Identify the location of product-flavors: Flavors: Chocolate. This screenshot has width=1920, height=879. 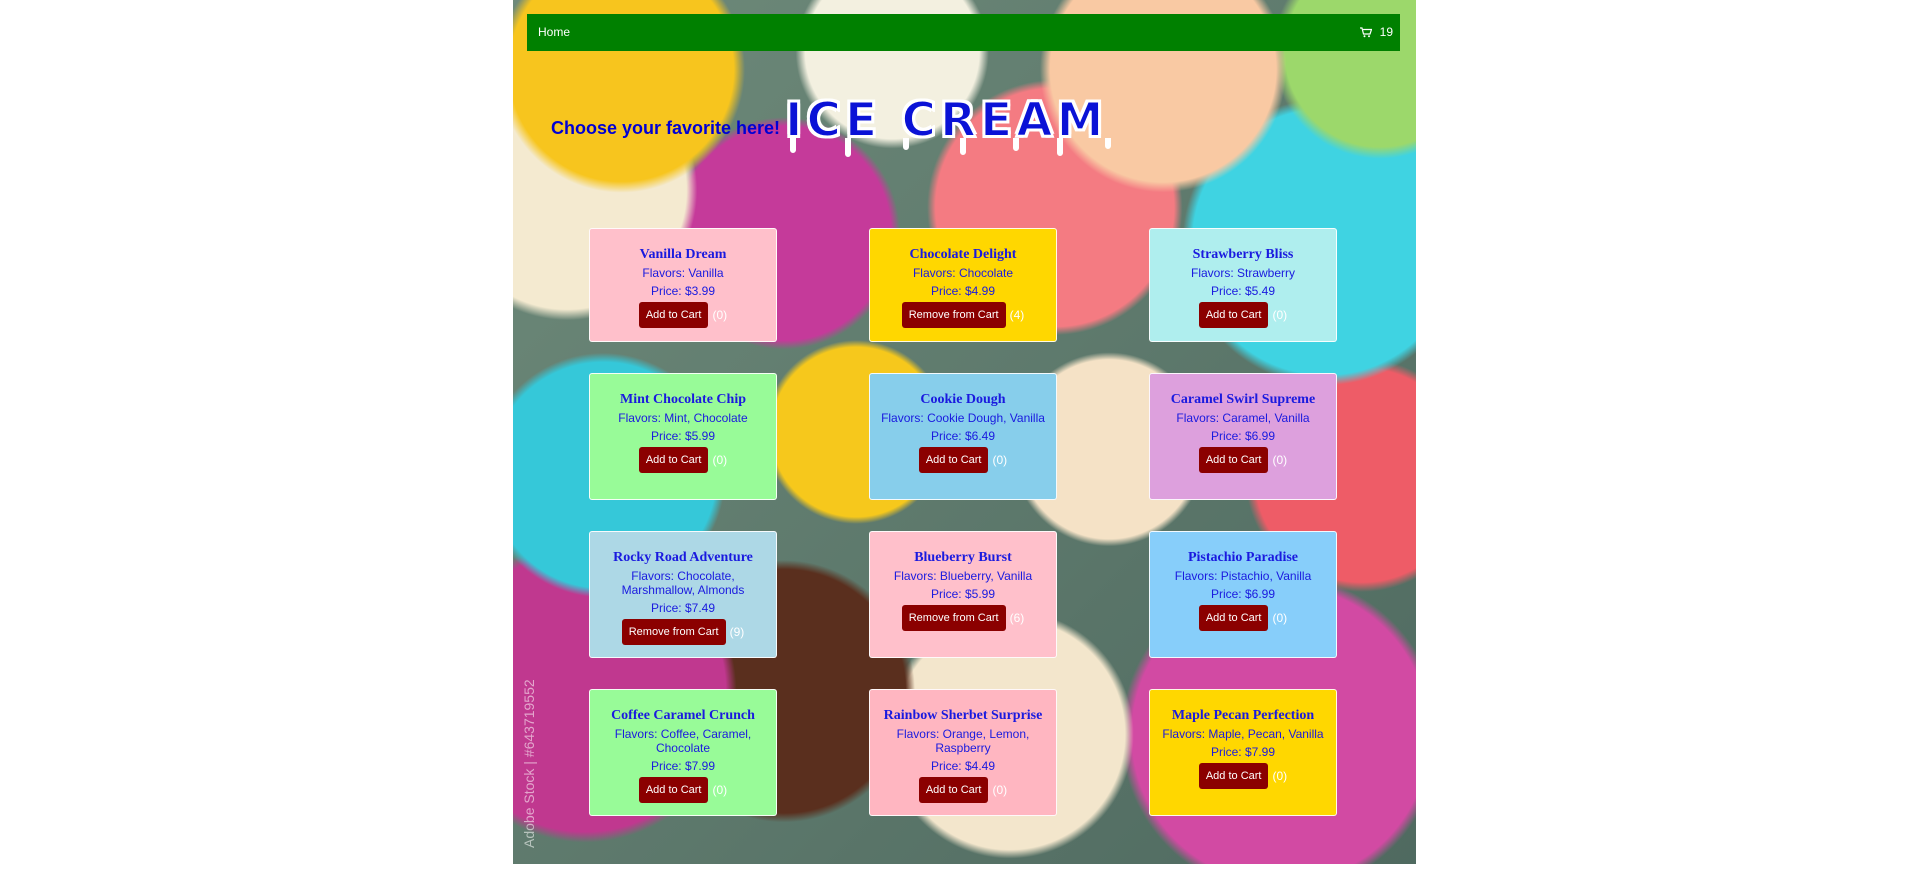
(963, 273).